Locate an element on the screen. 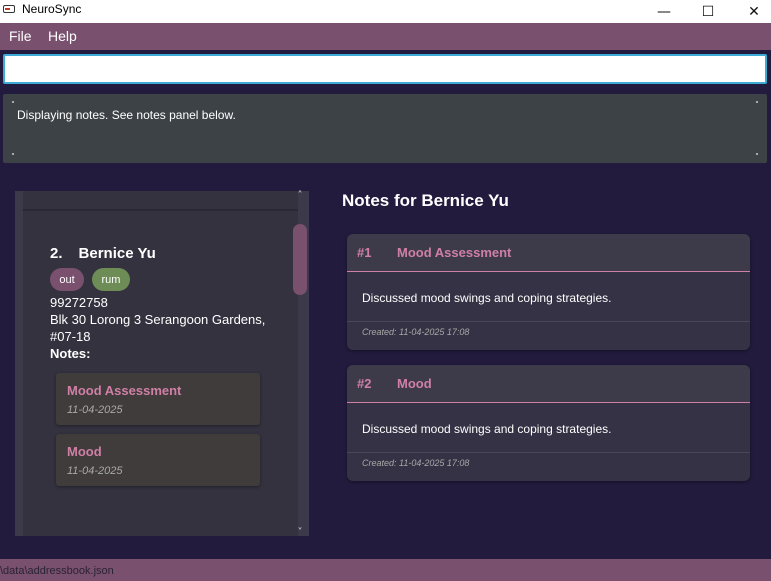 Image resolution: width=771 pixels, height=581 pixels. person-phone: 99272758 is located at coordinates (79, 302).